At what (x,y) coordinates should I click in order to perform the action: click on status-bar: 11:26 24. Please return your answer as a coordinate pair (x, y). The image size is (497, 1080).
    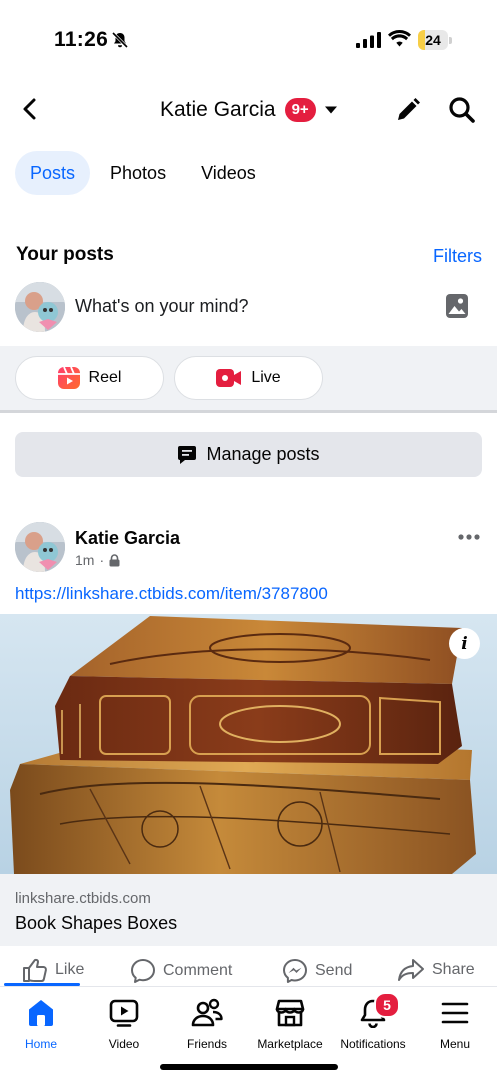
    Looking at the image, I should click on (248, 40).